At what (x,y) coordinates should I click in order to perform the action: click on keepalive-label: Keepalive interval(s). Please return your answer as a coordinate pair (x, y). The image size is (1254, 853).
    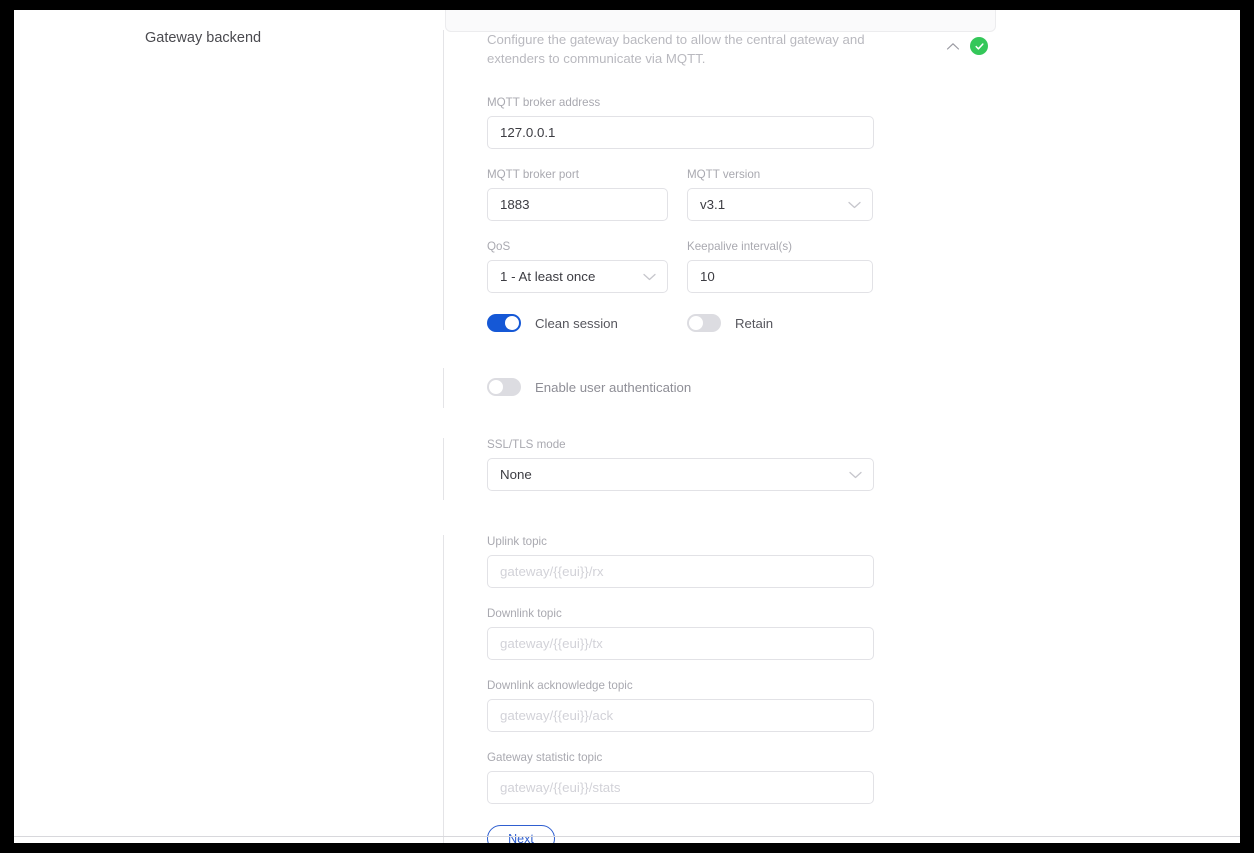
    Looking at the image, I should click on (740, 246).